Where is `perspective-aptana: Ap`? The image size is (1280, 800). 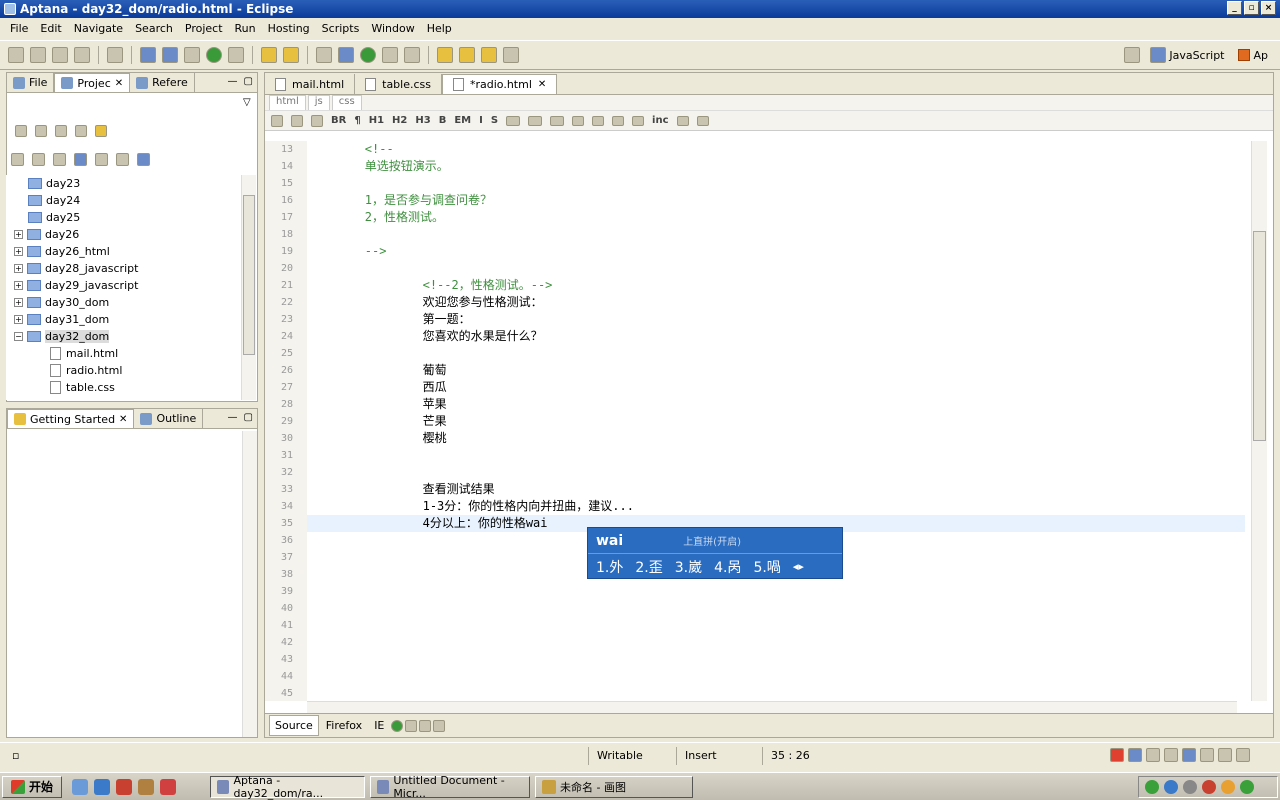 perspective-aptana: Ap is located at coordinates (1253, 55).